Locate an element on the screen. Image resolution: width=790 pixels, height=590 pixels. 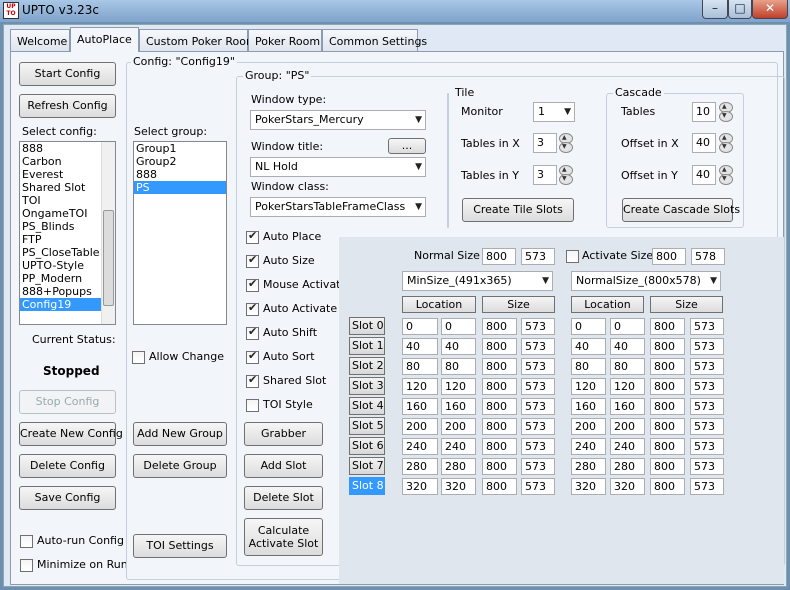
config-list-item: Config19 is located at coordinates (60, 304).